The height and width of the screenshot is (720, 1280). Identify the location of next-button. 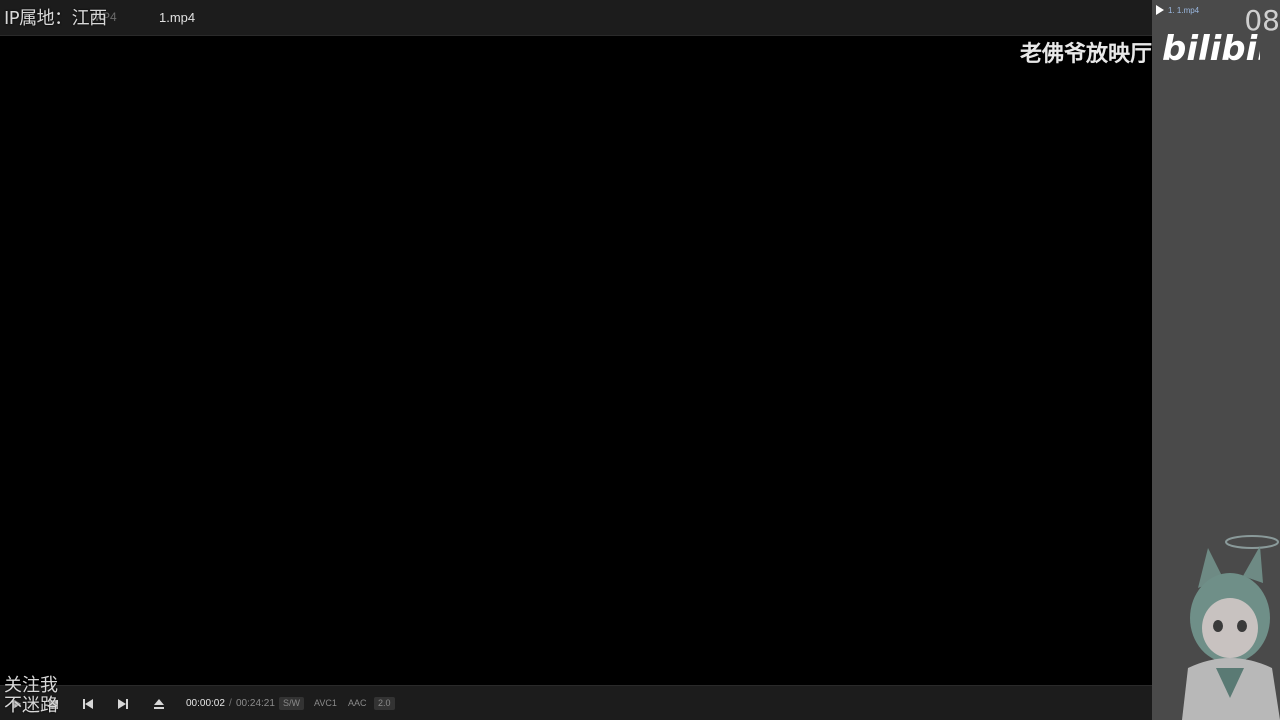
(123, 704).